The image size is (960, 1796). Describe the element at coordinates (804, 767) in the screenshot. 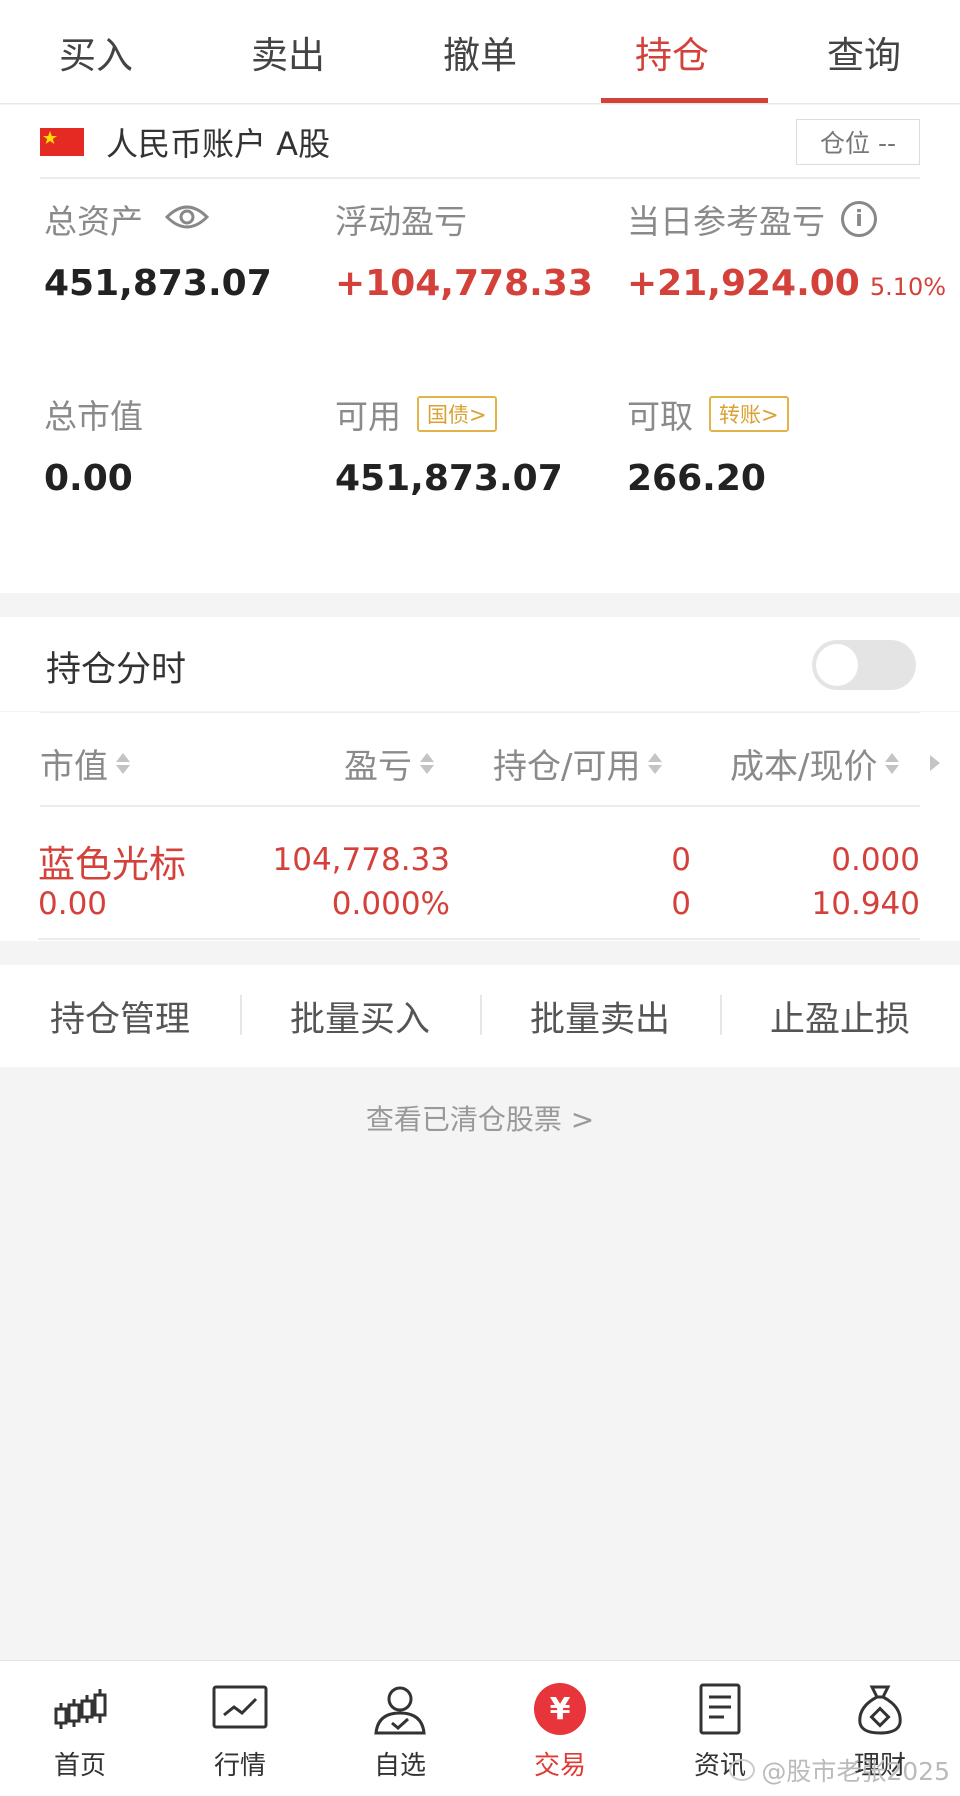

I see `column-label: 成本/现价` at that location.